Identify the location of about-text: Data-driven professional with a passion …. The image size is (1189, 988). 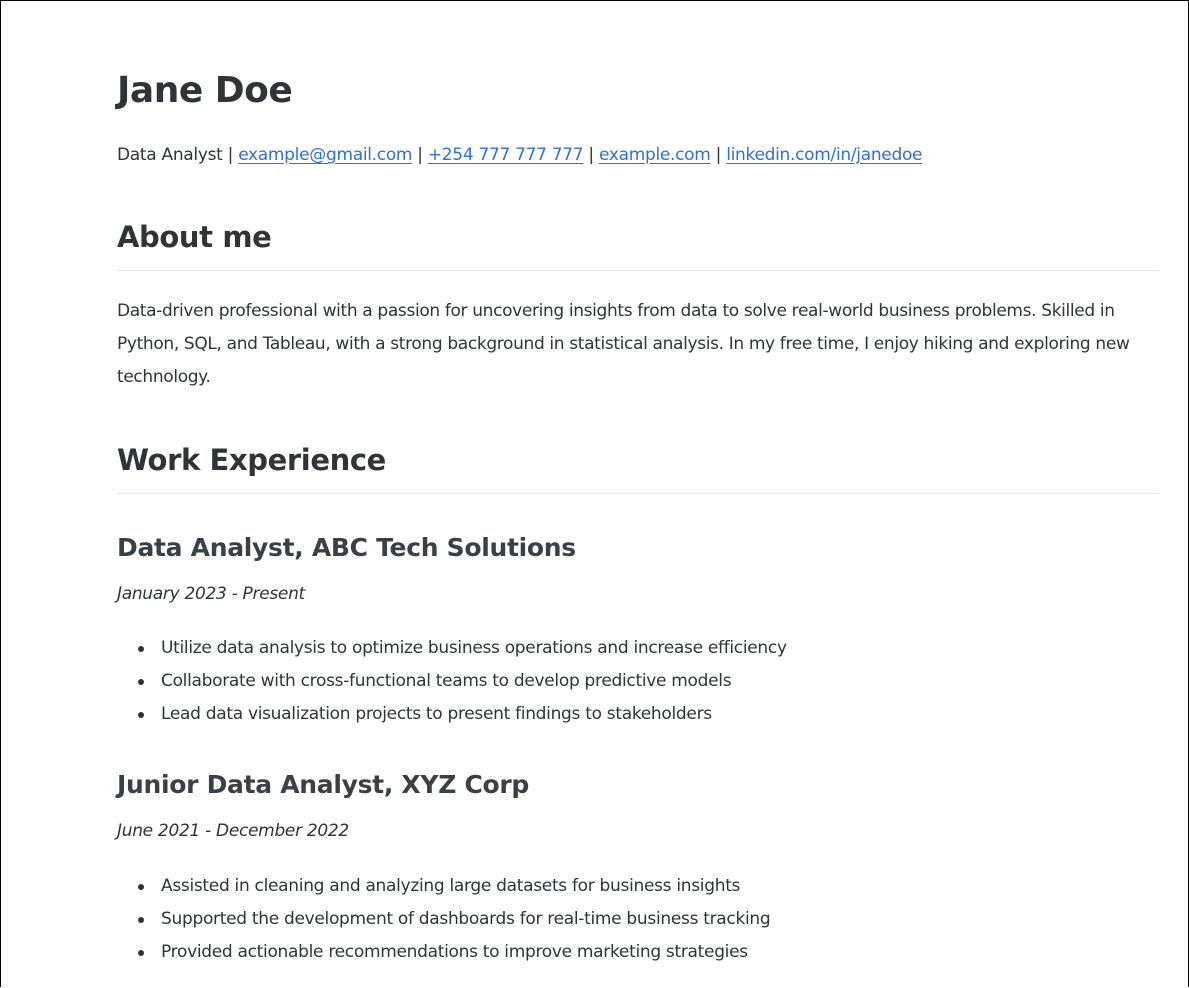
(623, 344).